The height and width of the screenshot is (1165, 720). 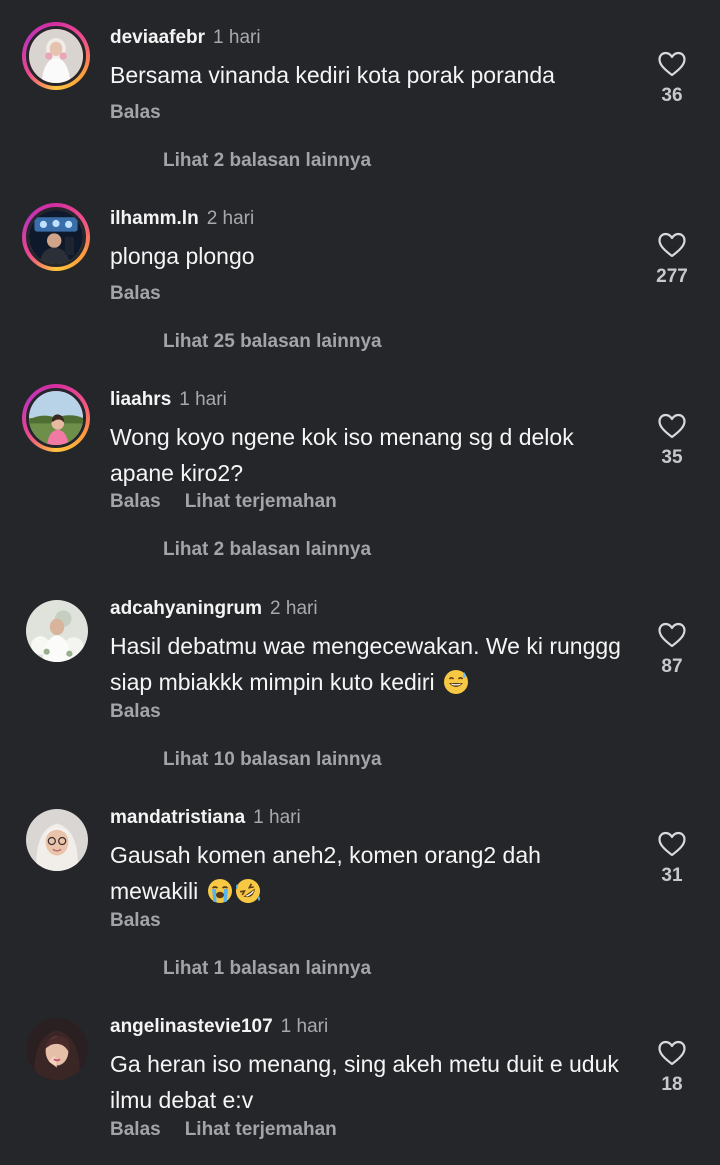 What do you see at coordinates (672, 1084) in the screenshot?
I see `like-count: 18` at bounding box center [672, 1084].